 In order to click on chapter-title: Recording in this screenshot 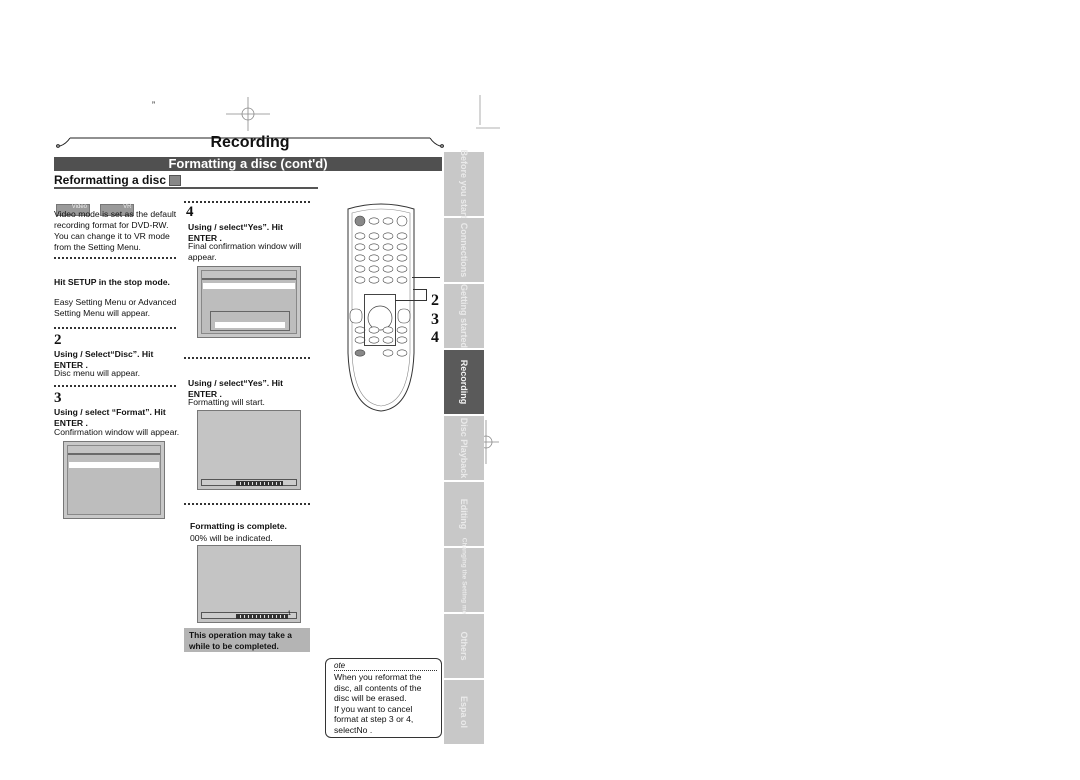, I will do `click(250, 142)`.